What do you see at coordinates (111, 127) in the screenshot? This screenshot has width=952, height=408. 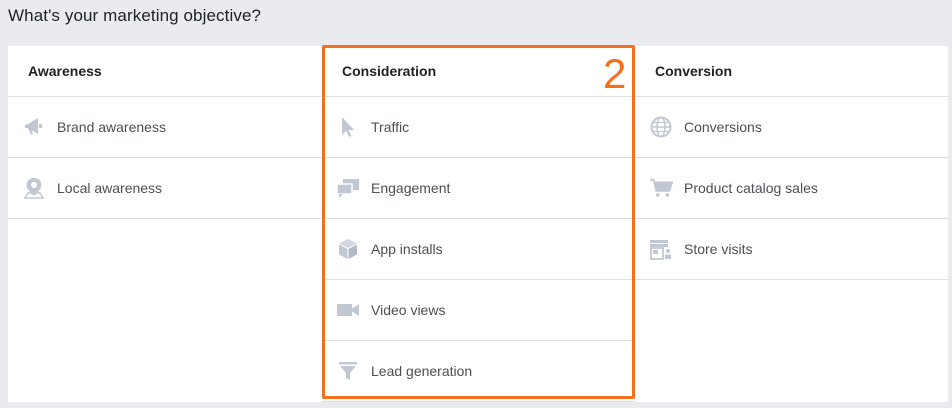 I see `objective-label: Brand awareness` at bounding box center [111, 127].